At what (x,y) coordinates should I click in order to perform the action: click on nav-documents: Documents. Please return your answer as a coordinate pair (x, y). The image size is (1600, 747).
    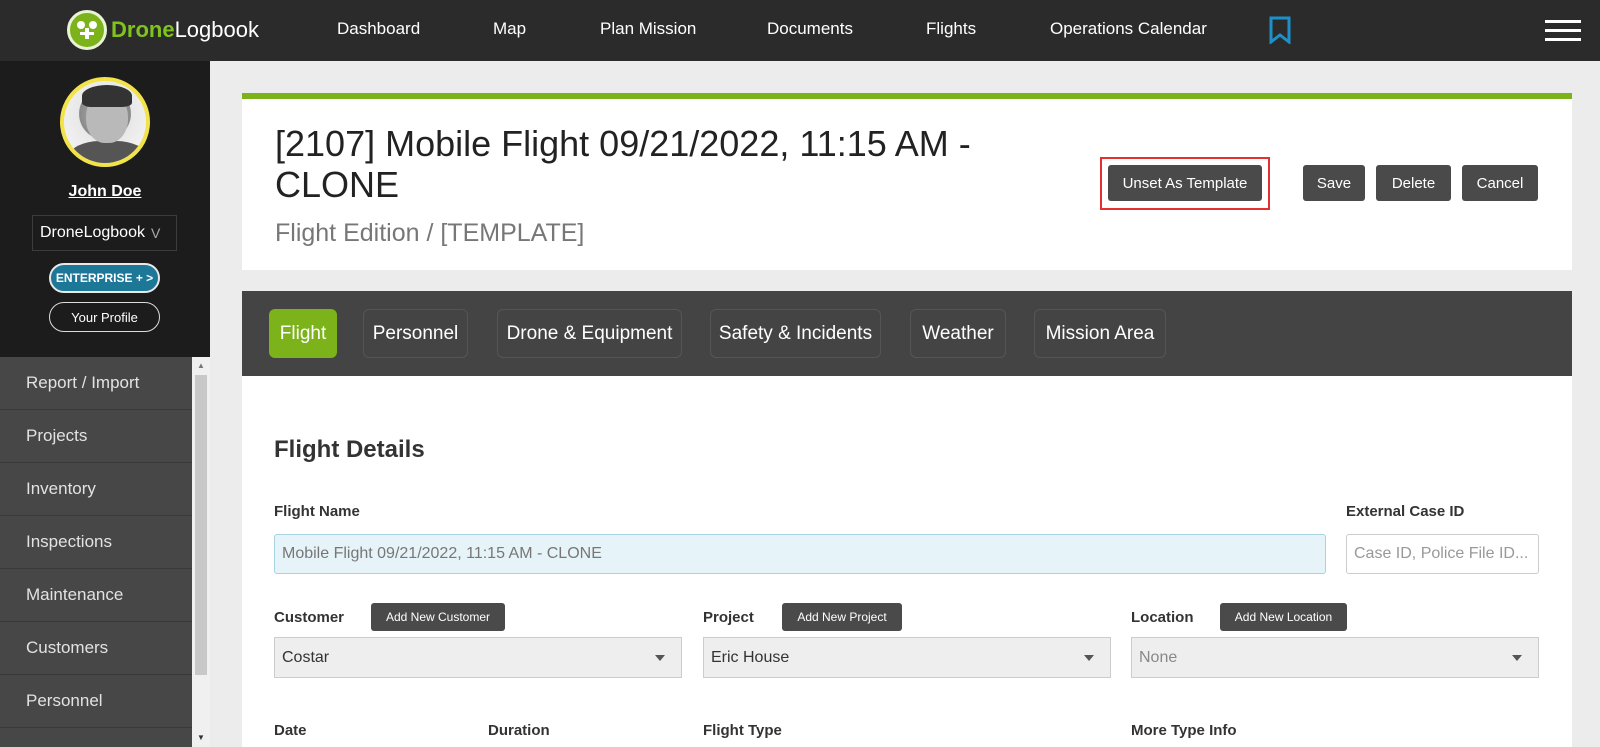
    Looking at the image, I should click on (810, 29).